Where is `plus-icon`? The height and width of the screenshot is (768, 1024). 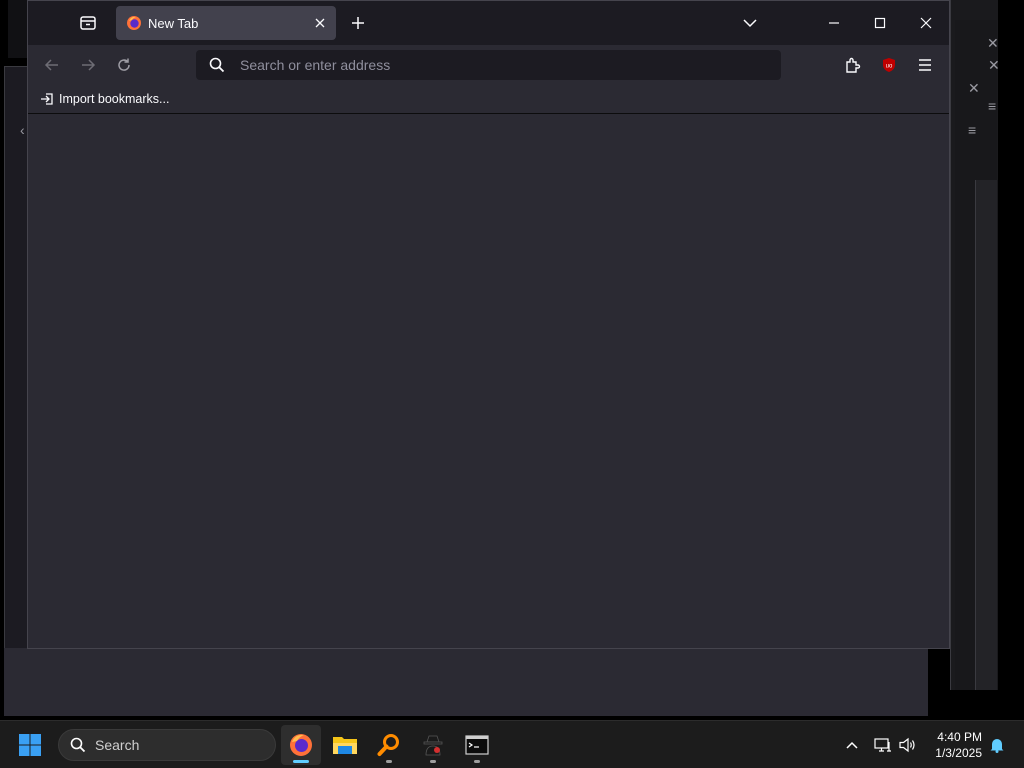 plus-icon is located at coordinates (358, 23).